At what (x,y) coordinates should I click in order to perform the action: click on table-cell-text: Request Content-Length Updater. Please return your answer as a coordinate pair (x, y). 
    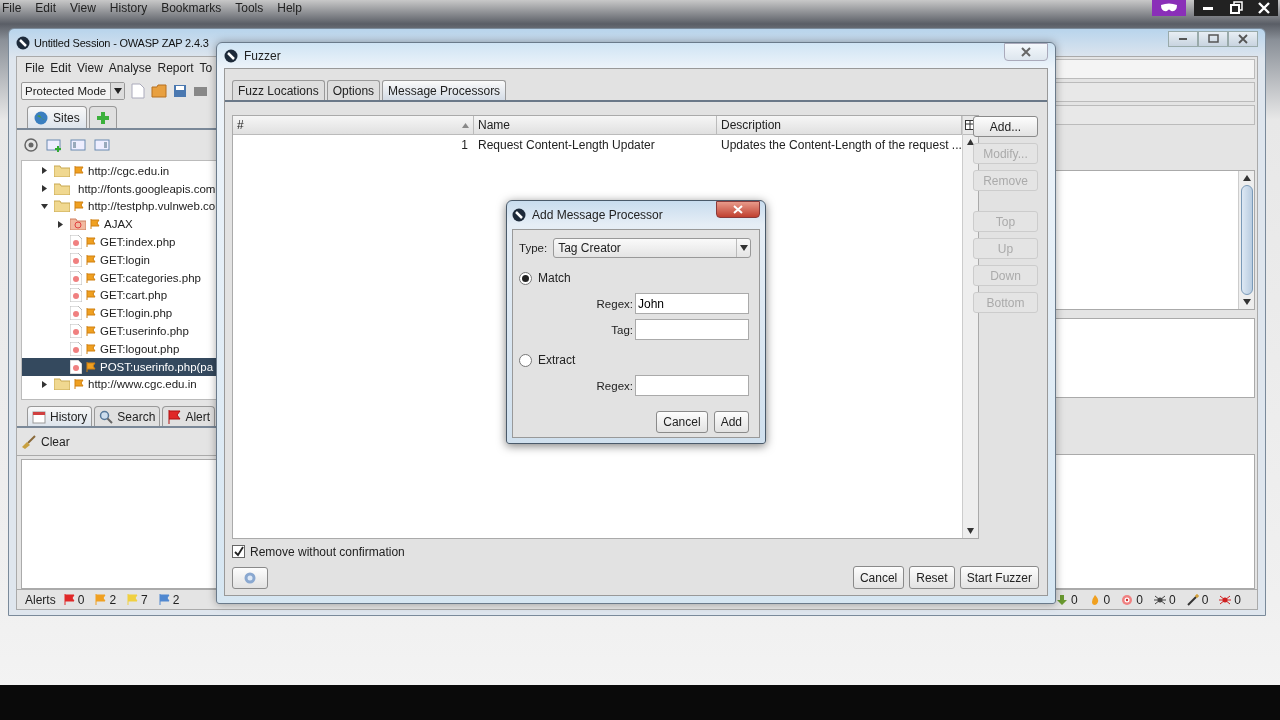
    Looking at the image, I should click on (566, 144).